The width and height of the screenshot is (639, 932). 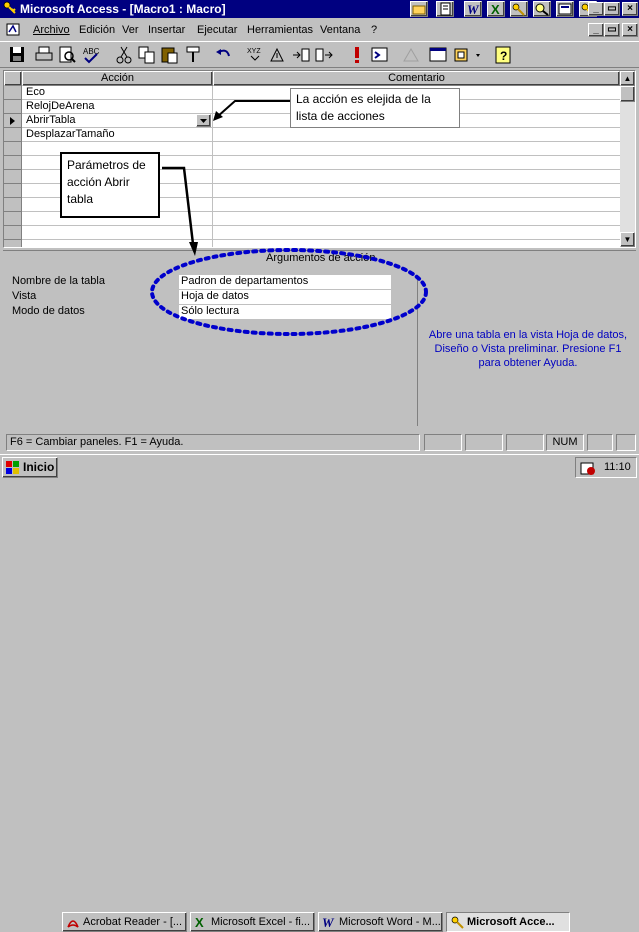 What do you see at coordinates (17, 55) in the screenshot?
I see `save-icon` at bounding box center [17, 55].